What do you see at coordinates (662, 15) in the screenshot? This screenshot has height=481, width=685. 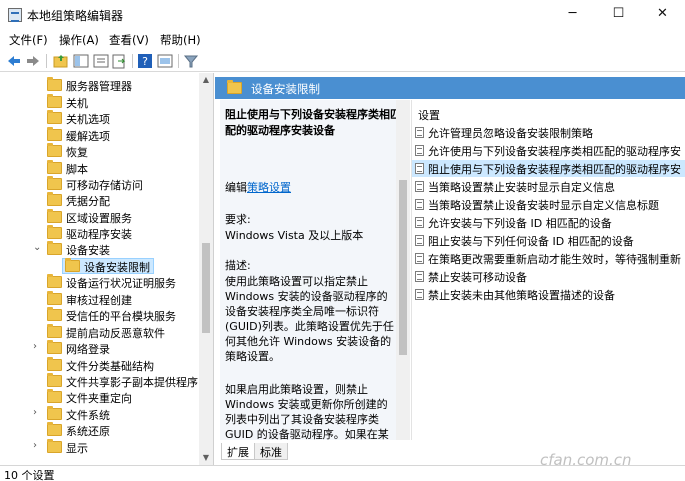 I see `close-button: ✕` at bounding box center [662, 15].